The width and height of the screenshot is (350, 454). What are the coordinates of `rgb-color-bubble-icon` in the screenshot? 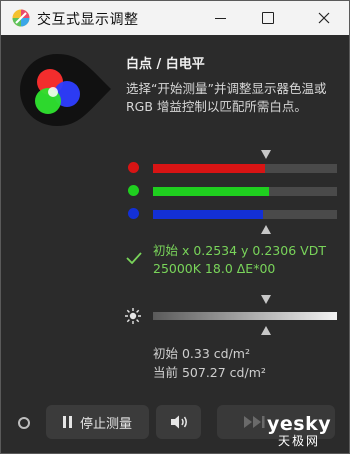 It's located at (65, 90).